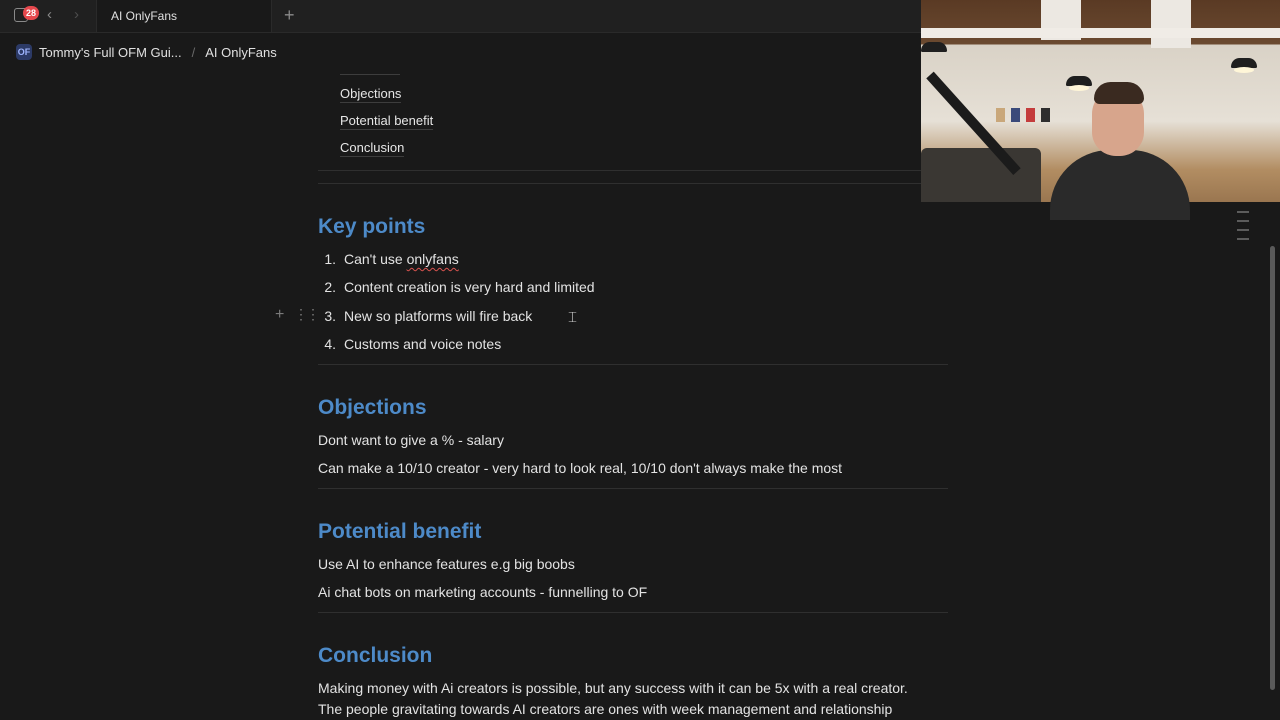  What do you see at coordinates (446, 564) in the screenshot?
I see `paragraph: Use AI to enhance features e.g big boobs` at bounding box center [446, 564].